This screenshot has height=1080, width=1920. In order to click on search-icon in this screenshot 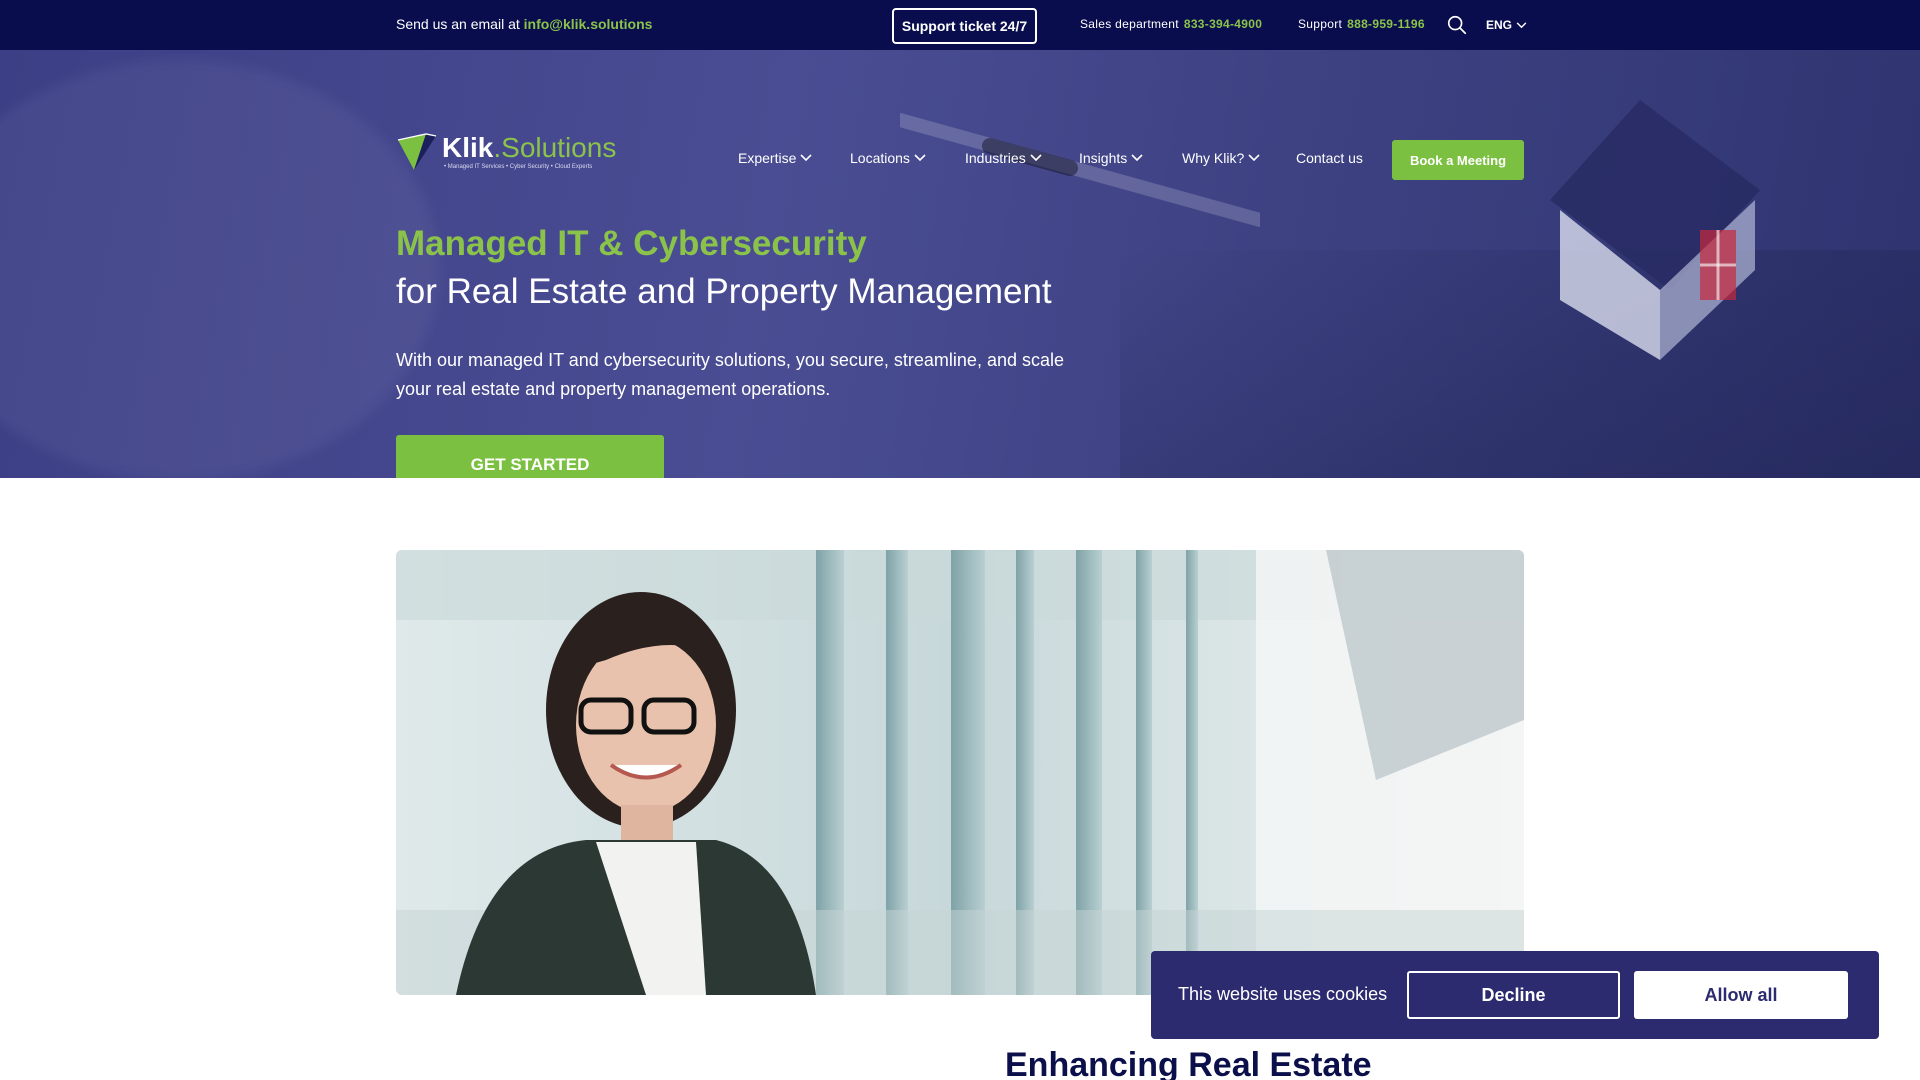, I will do `click(1457, 25)`.